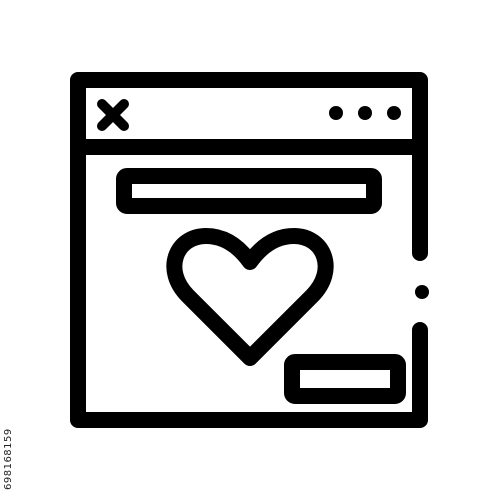  I want to click on header-bar, so click(249, 191).